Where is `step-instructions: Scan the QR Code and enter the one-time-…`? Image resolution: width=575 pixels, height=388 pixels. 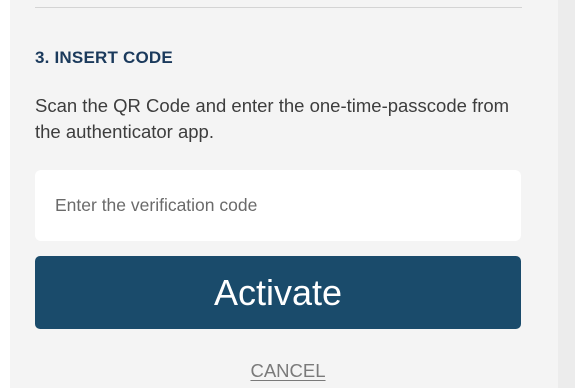 step-instructions: Scan the QR Code and enter the one-time-… is located at coordinates (272, 118).